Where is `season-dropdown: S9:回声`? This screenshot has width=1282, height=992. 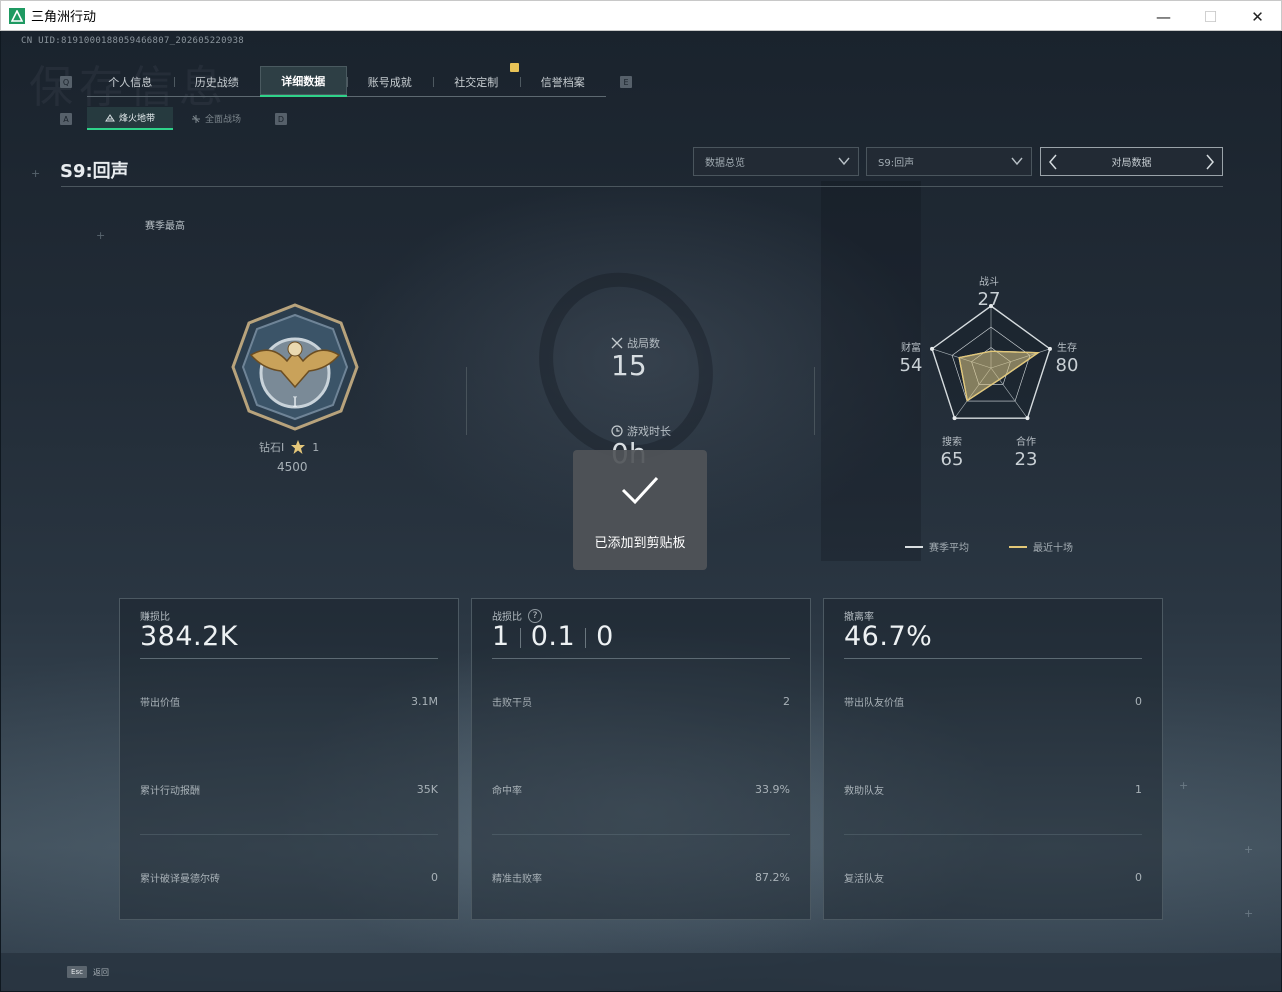
season-dropdown: S9:回声 is located at coordinates (949, 161).